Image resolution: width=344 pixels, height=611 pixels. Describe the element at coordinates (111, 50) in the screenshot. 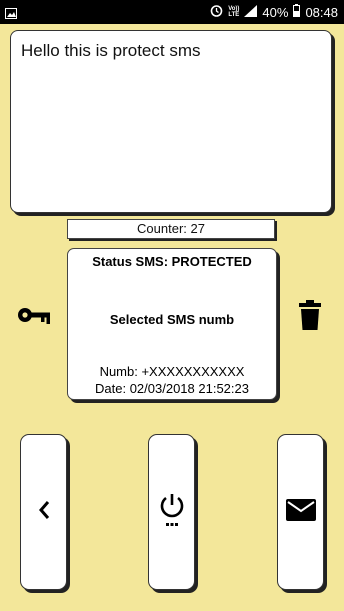

I see `message-text: Hello this is protect sms` at that location.